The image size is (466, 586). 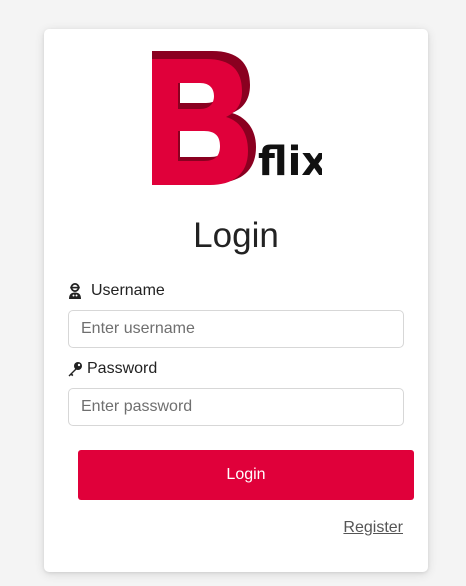 I want to click on register-link: Register, so click(x=373, y=528).